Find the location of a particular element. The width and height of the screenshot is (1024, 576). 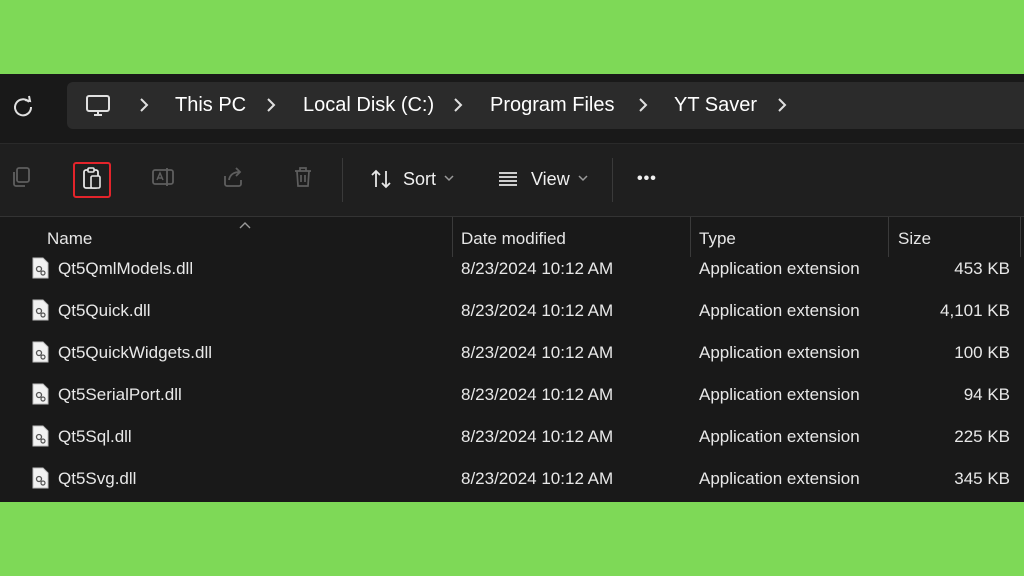

sort-label: Sort is located at coordinates (420, 179).